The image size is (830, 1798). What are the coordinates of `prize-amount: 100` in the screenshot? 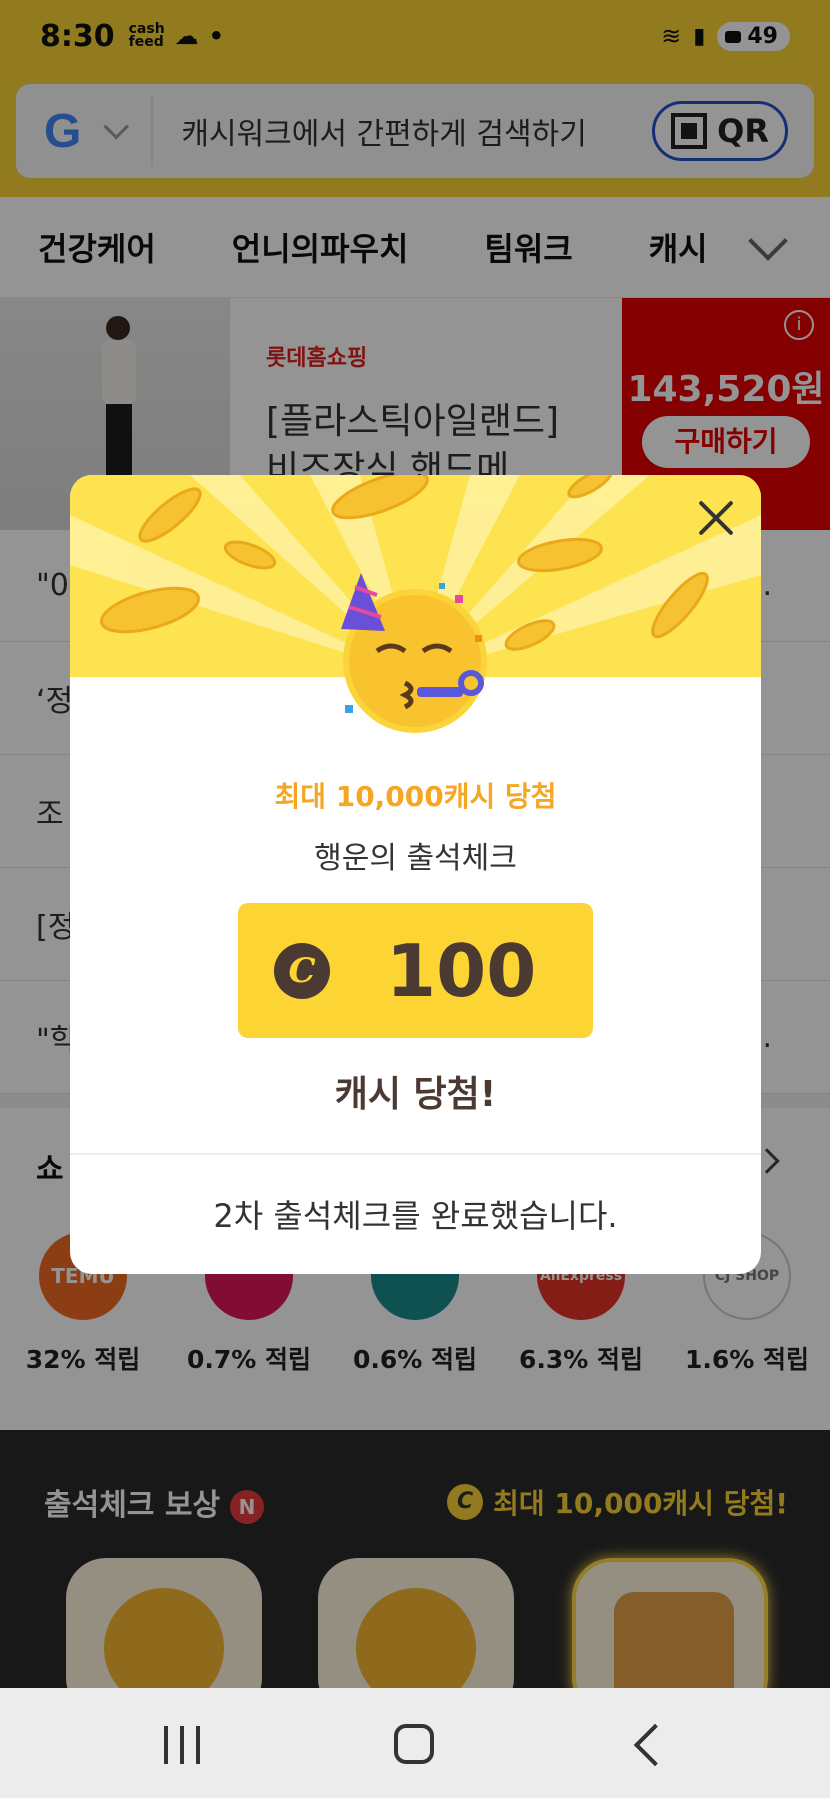 It's located at (461, 971).